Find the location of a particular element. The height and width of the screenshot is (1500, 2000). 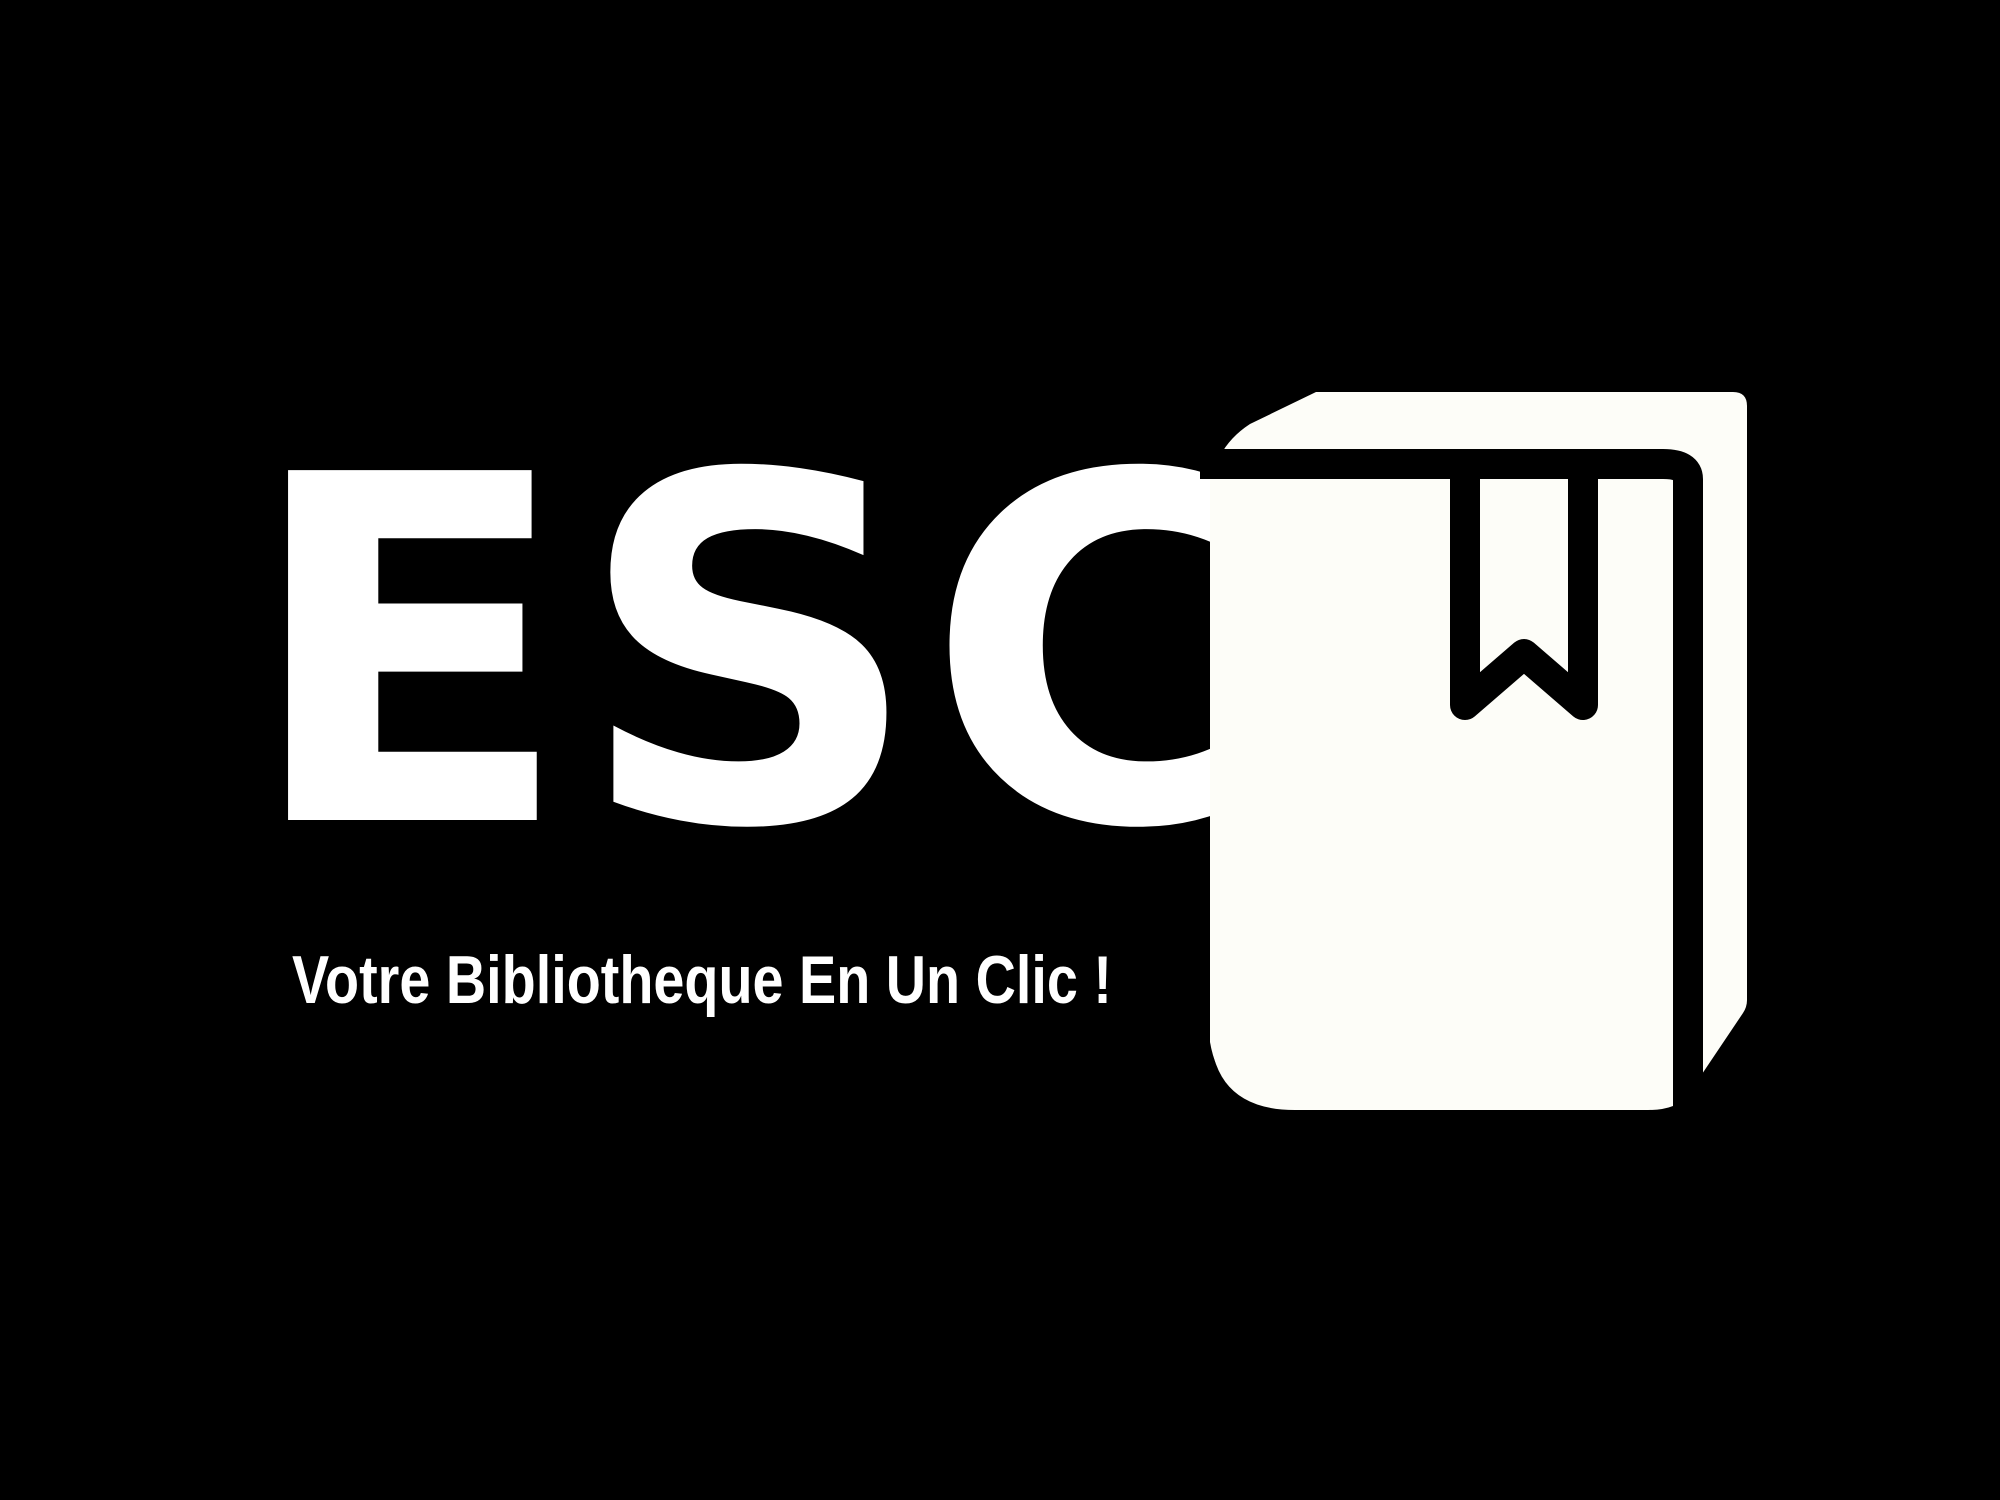

book-with-bookmark-icon is located at coordinates (1473, 751).